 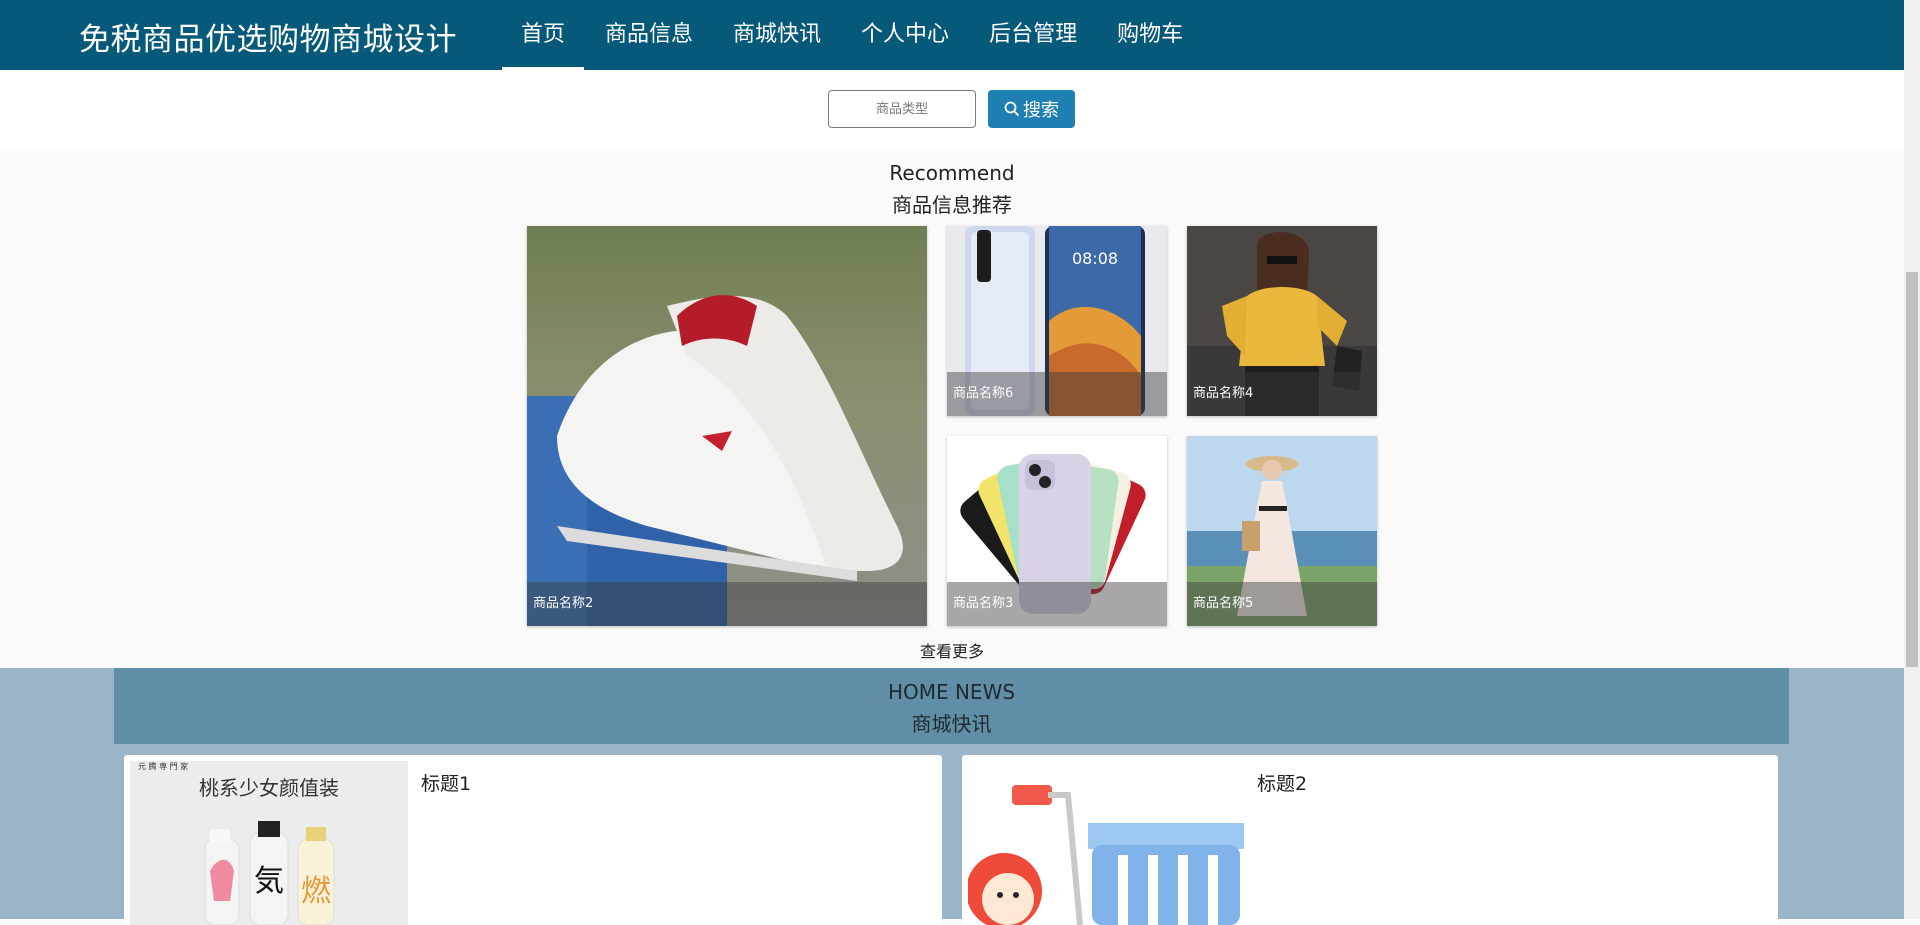 I want to click on product-name: 商品名称2, so click(x=727, y=604).